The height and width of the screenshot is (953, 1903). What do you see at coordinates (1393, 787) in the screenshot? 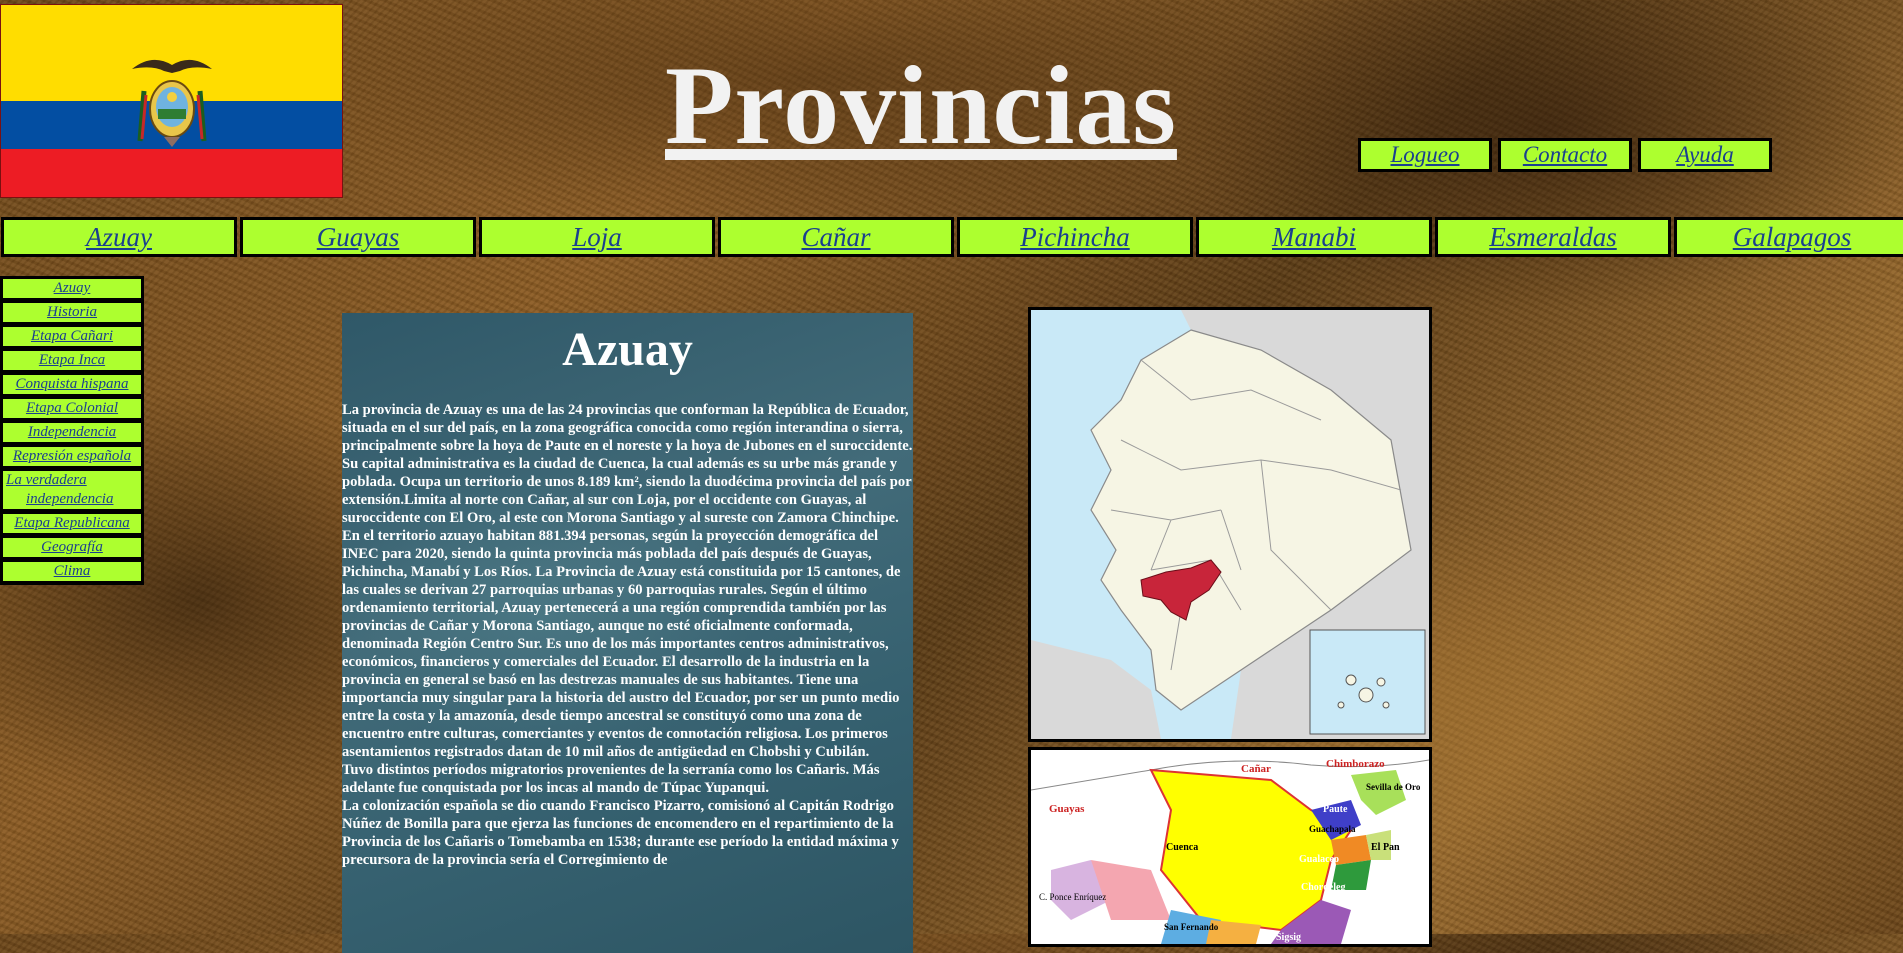
I see `map-label-sevilla: Sevilla de Oro` at bounding box center [1393, 787].